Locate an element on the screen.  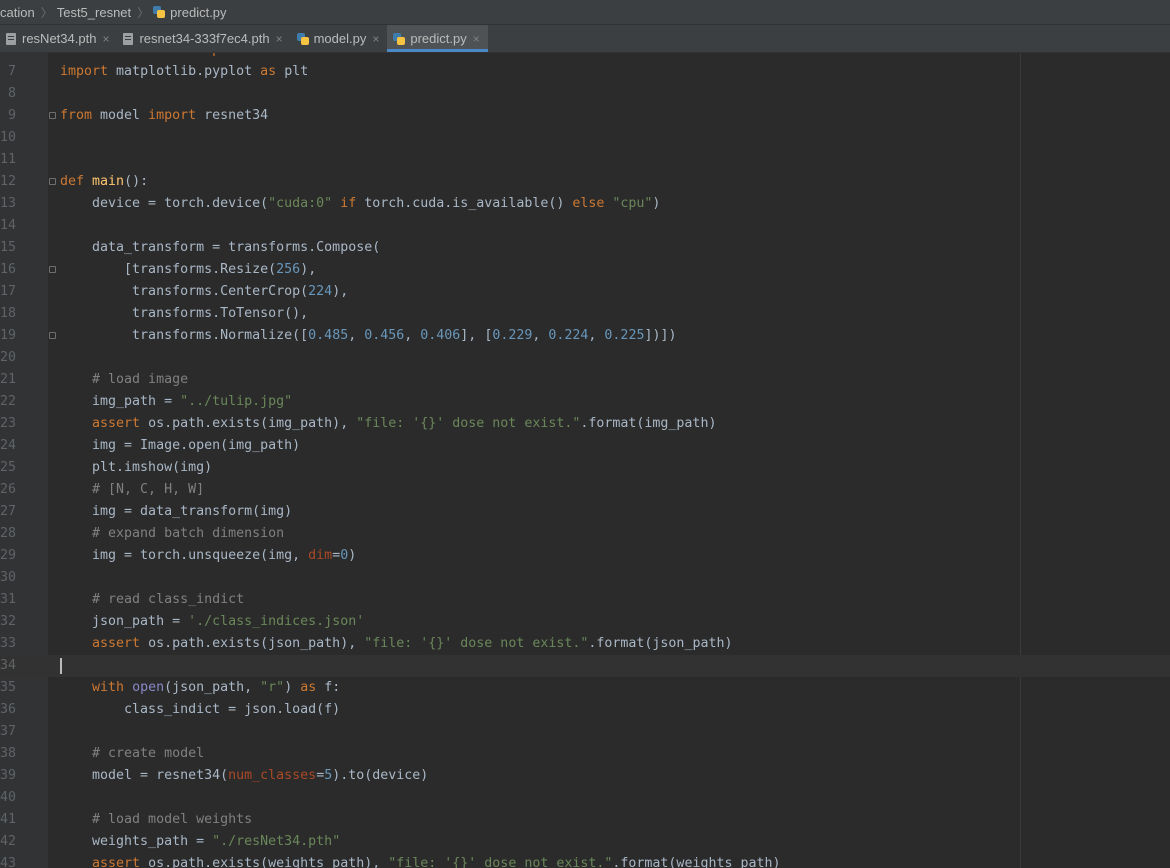
line-number: 35 is located at coordinates (8, 687).